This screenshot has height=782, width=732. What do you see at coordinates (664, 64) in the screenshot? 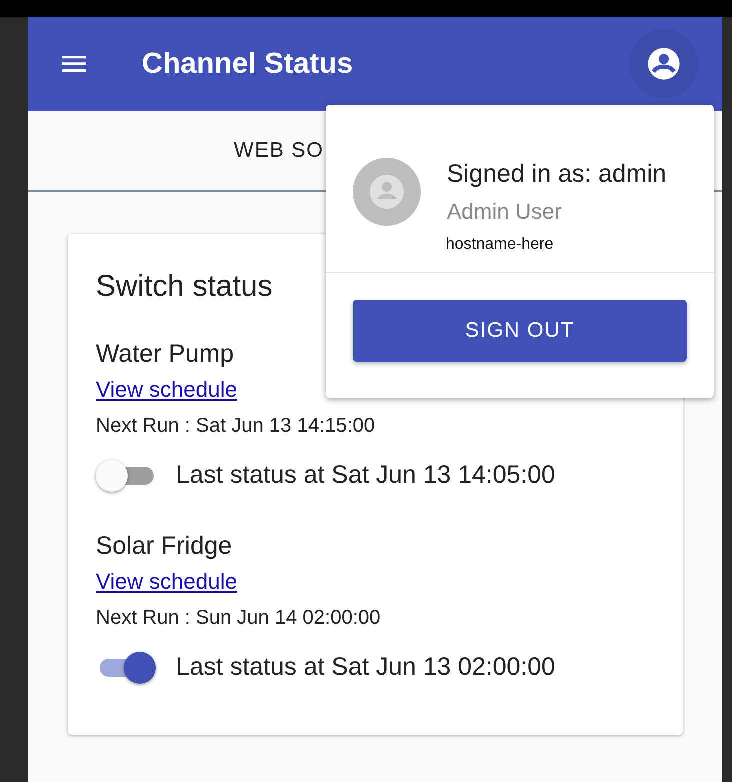
I see `account-icon` at bounding box center [664, 64].